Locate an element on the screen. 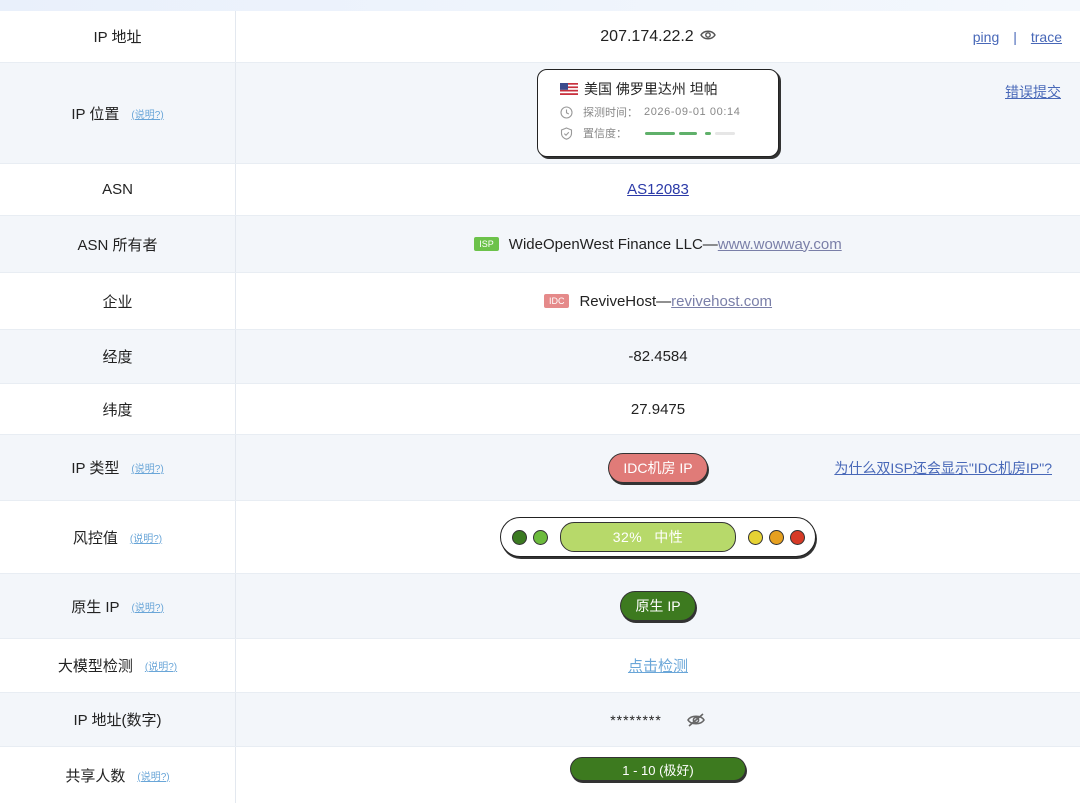 The height and width of the screenshot is (803, 1080). asn-owner-name: WideOpenWest Finance LLC is located at coordinates (605, 244).